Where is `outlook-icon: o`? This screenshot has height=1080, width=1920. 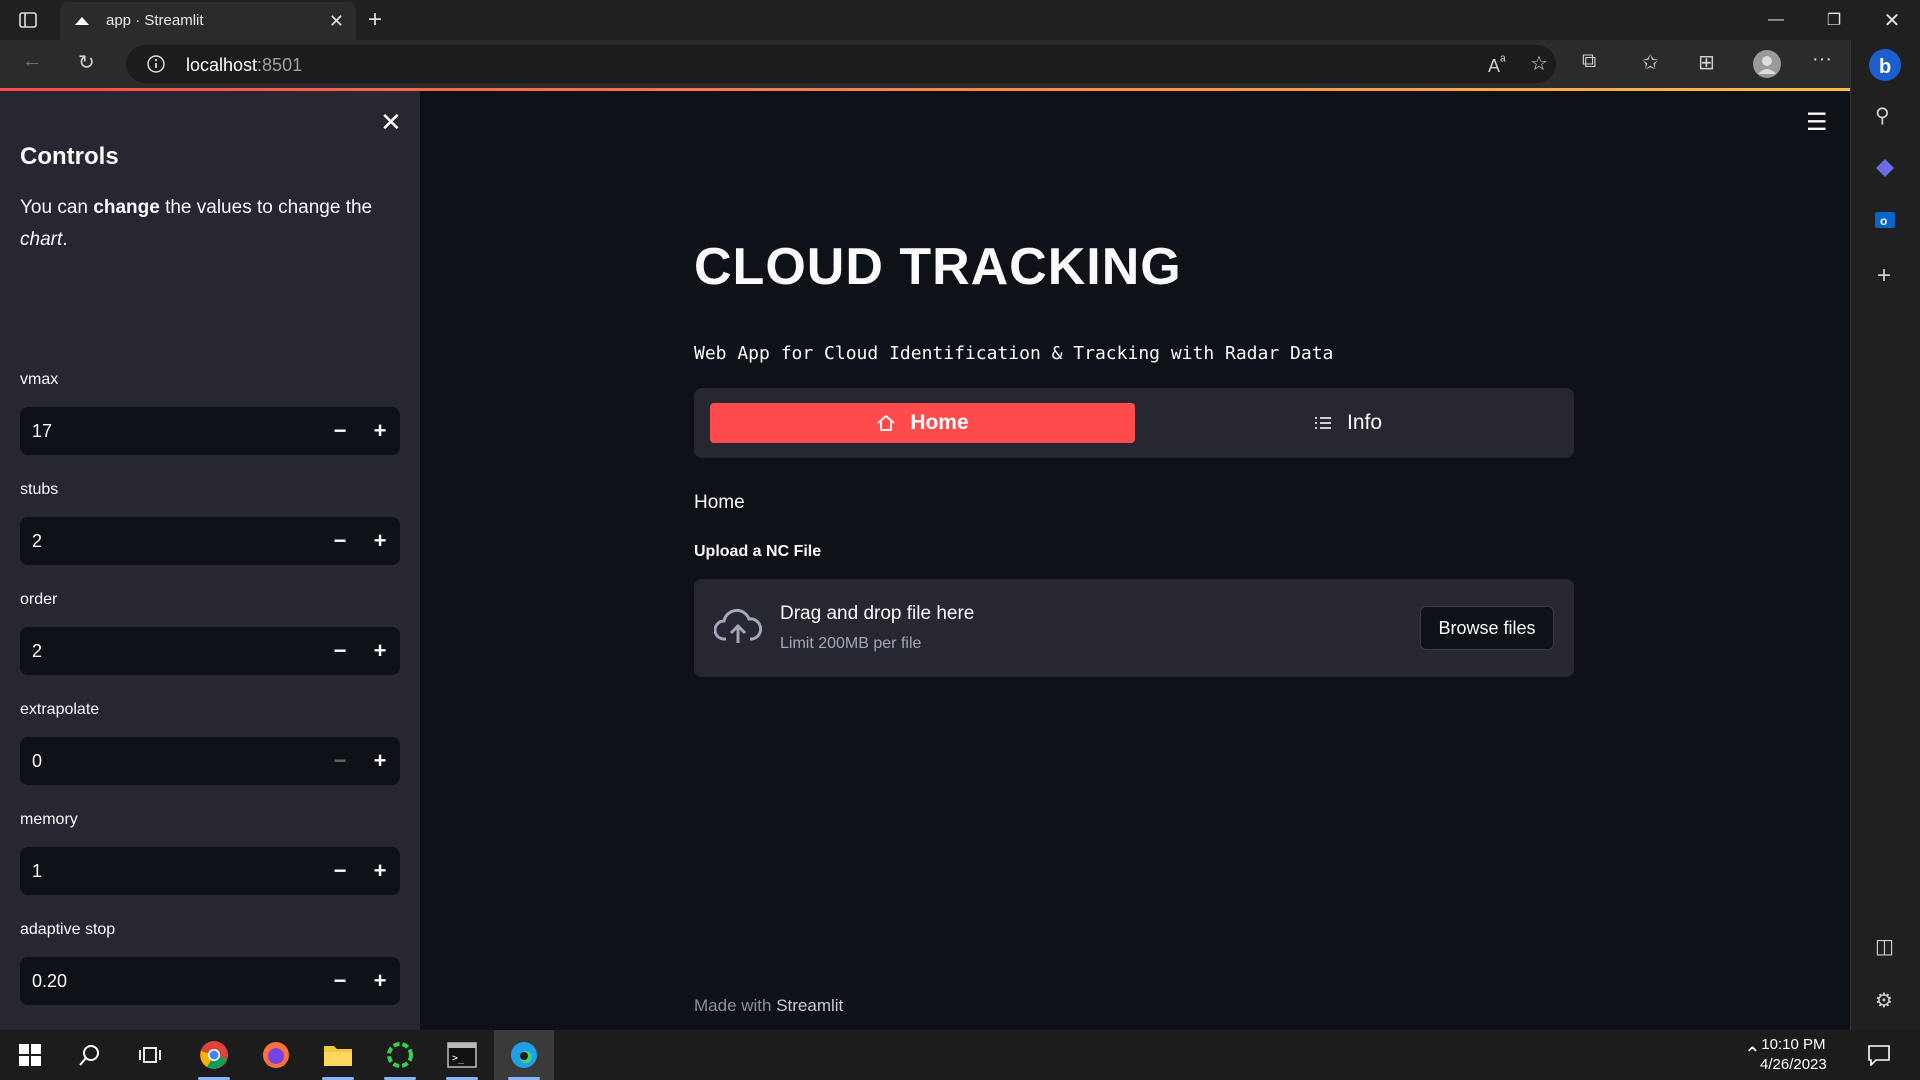
outlook-icon: o is located at coordinates (1885, 220).